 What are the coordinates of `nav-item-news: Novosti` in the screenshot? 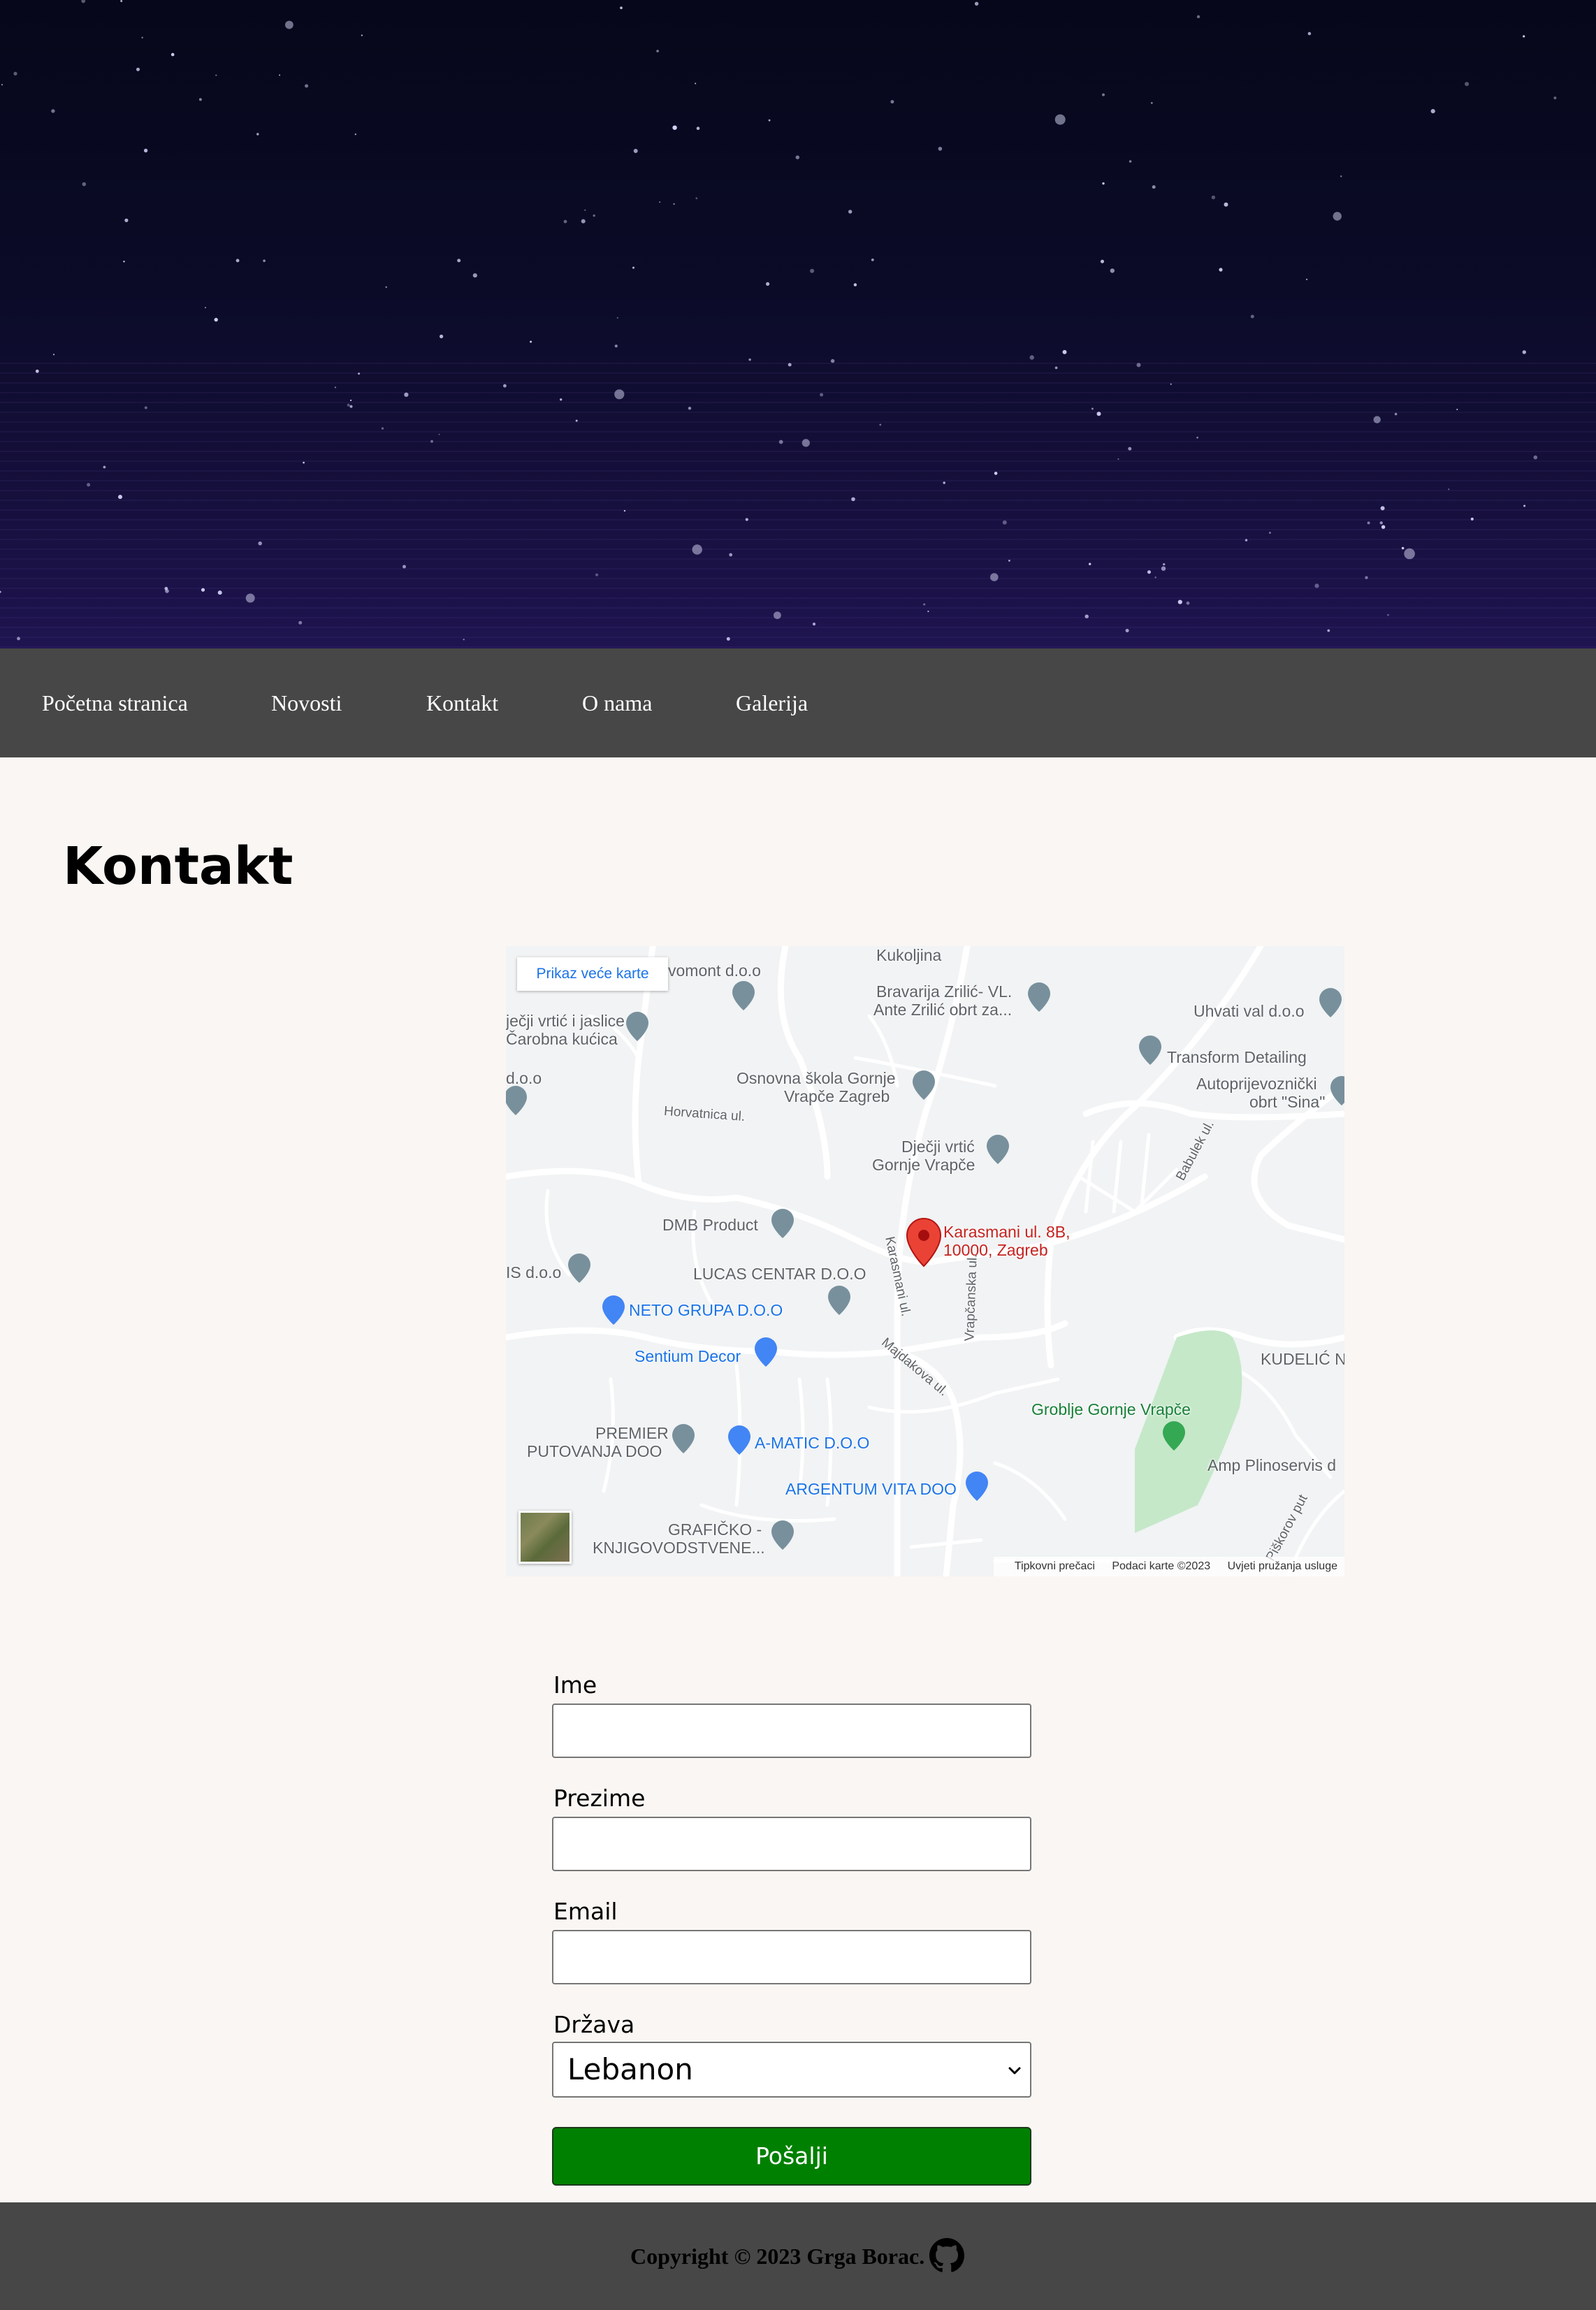 It's located at (306, 702).